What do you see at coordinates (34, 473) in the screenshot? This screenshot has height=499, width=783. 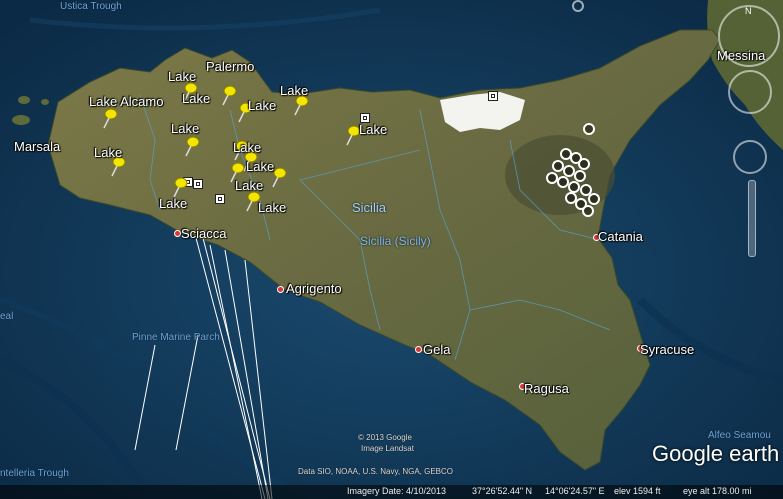 I see `telleria-trough-label: ntelleria Trough` at bounding box center [34, 473].